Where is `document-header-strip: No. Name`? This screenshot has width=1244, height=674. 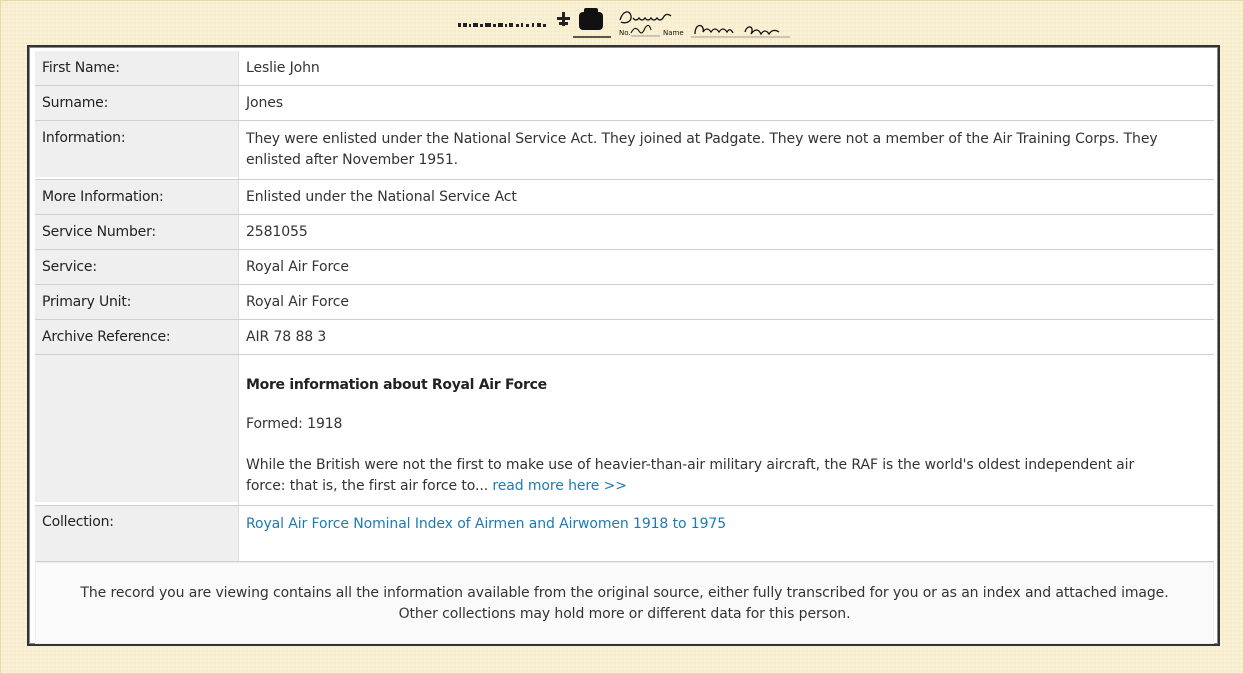 document-header-strip: No. Name is located at coordinates (625, 24).